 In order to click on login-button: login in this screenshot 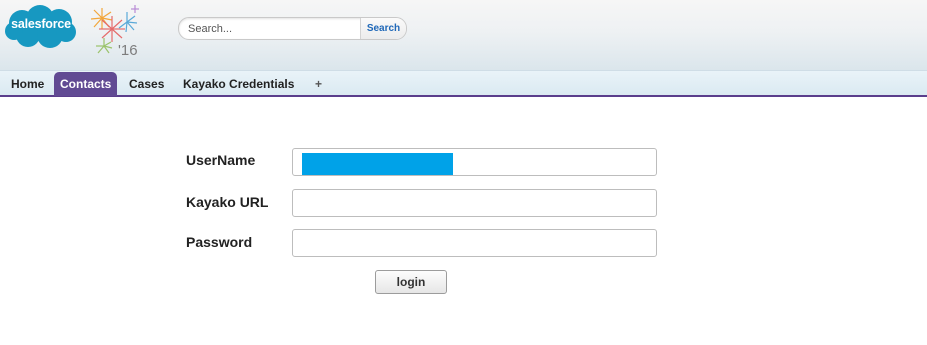, I will do `click(411, 282)`.